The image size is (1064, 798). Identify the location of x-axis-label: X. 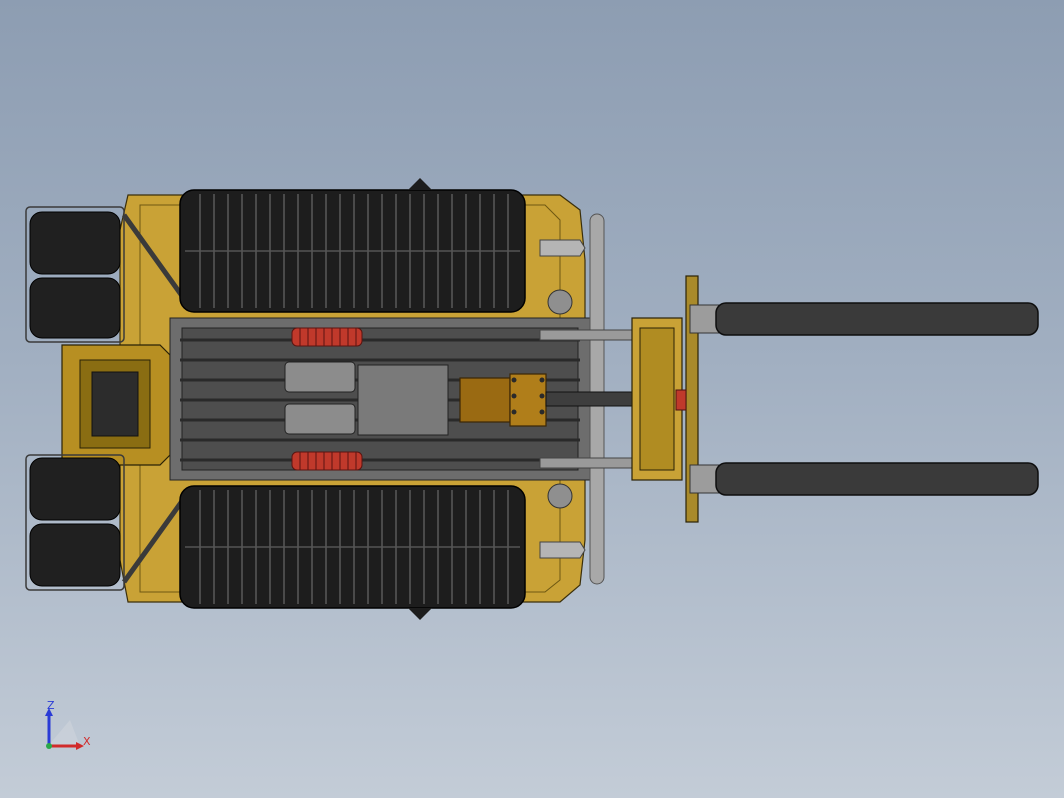
(87, 741).